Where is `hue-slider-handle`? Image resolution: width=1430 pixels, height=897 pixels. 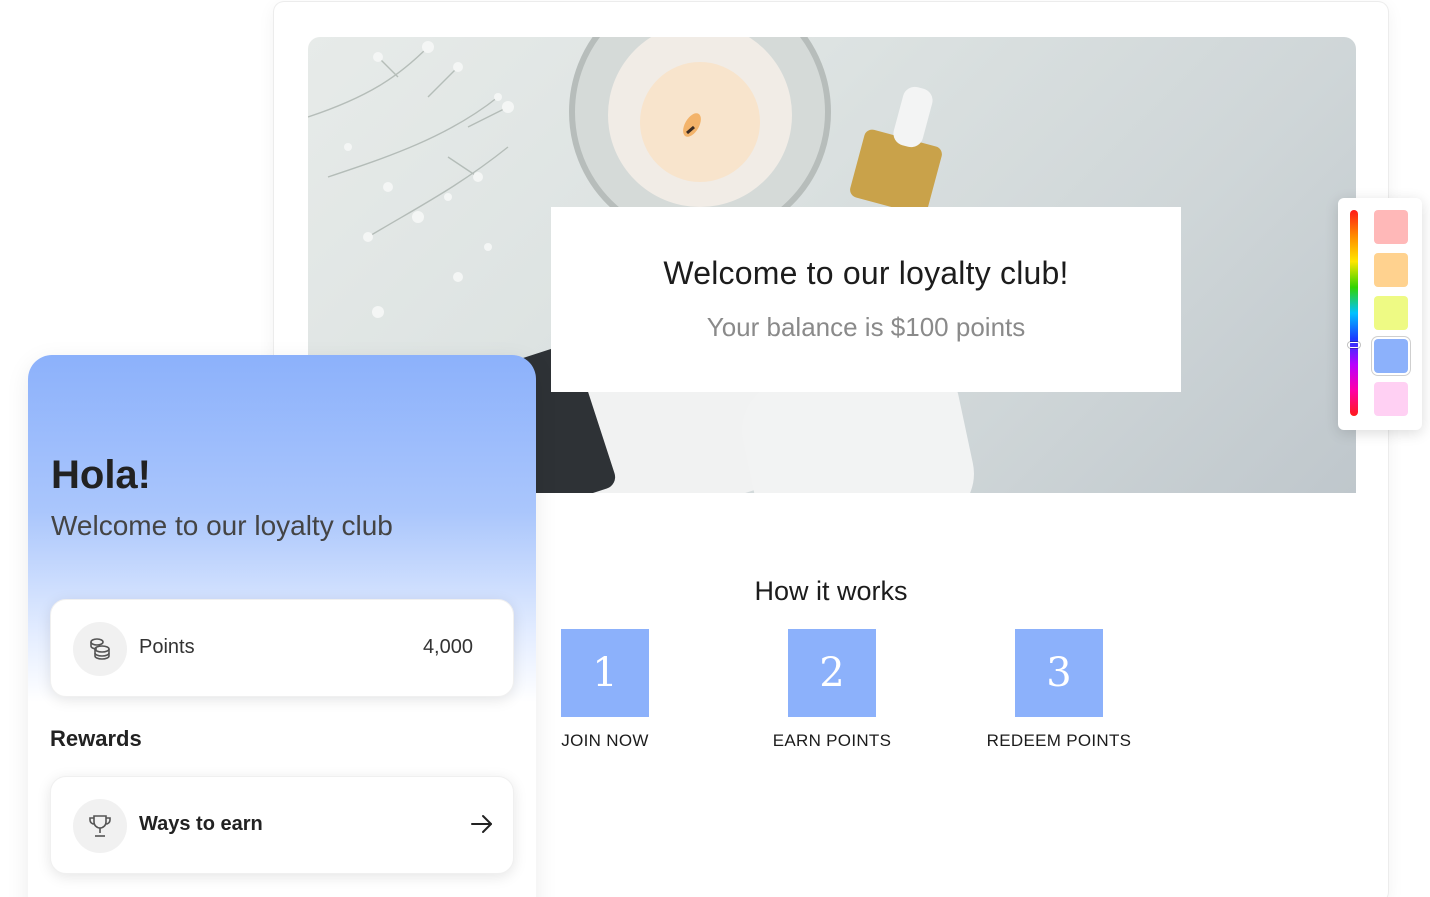 hue-slider-handle is located at coordinates (1354, 345).